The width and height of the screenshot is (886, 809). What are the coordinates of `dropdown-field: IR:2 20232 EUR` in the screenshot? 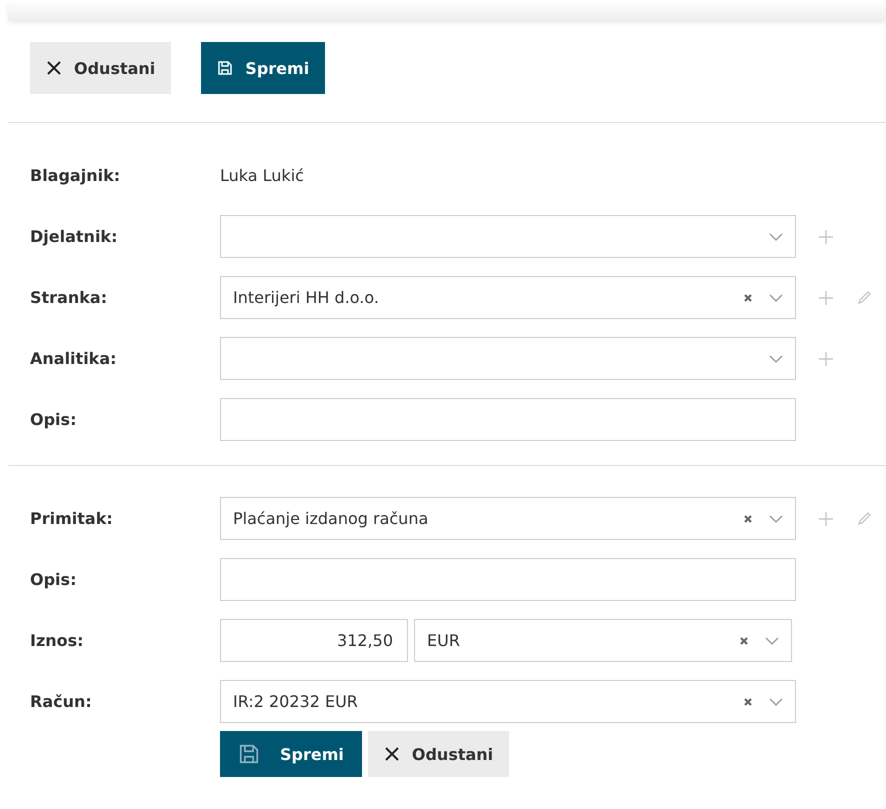 It's located at (508, 701).